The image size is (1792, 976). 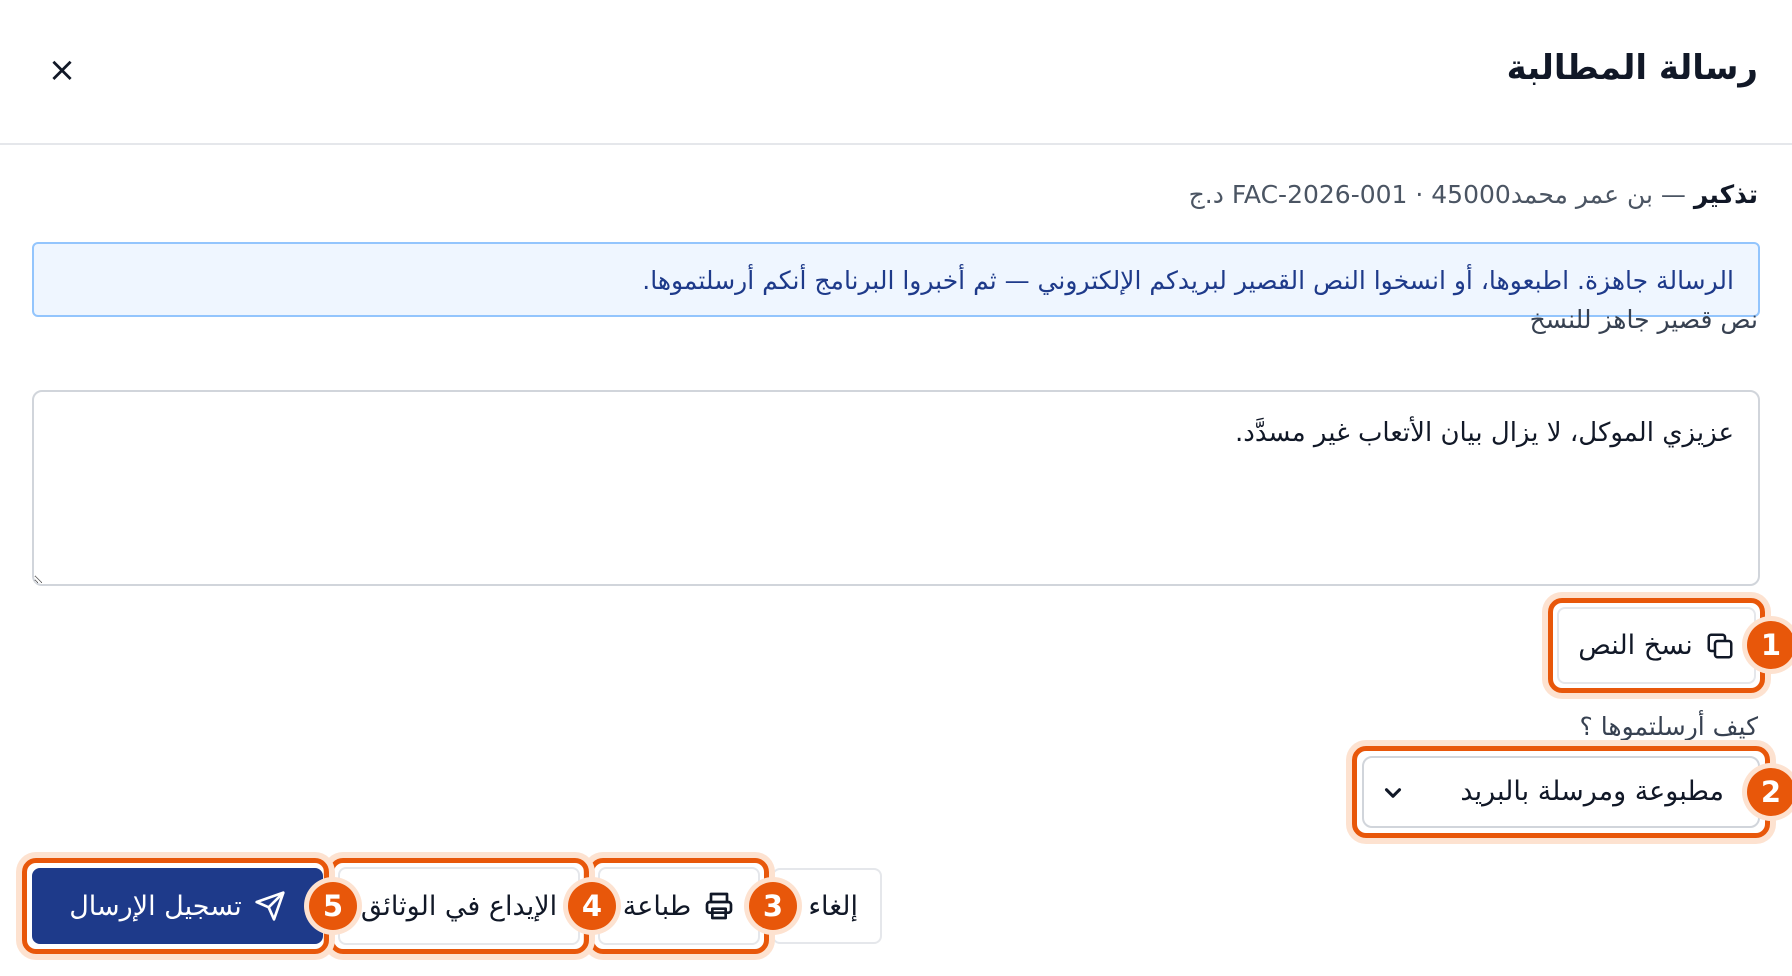 What do you see at coordinates (1393, 793) in the screenshot?
I see `chevron-down-icon` at bounding box center [1393, 793].